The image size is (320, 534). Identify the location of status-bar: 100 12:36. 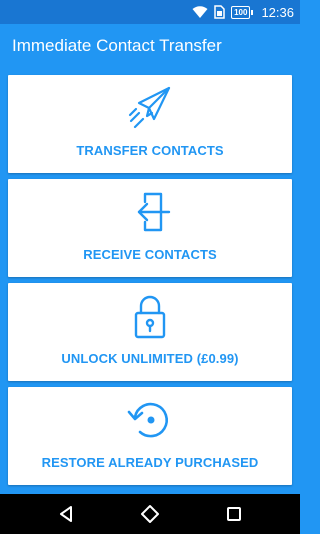
(150, 12).